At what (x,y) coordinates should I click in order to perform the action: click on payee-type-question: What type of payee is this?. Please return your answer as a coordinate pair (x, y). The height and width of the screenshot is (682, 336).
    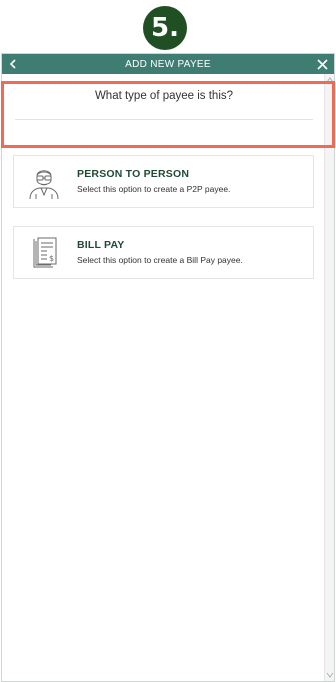
    Looking at the image, I should click on (164, 96).